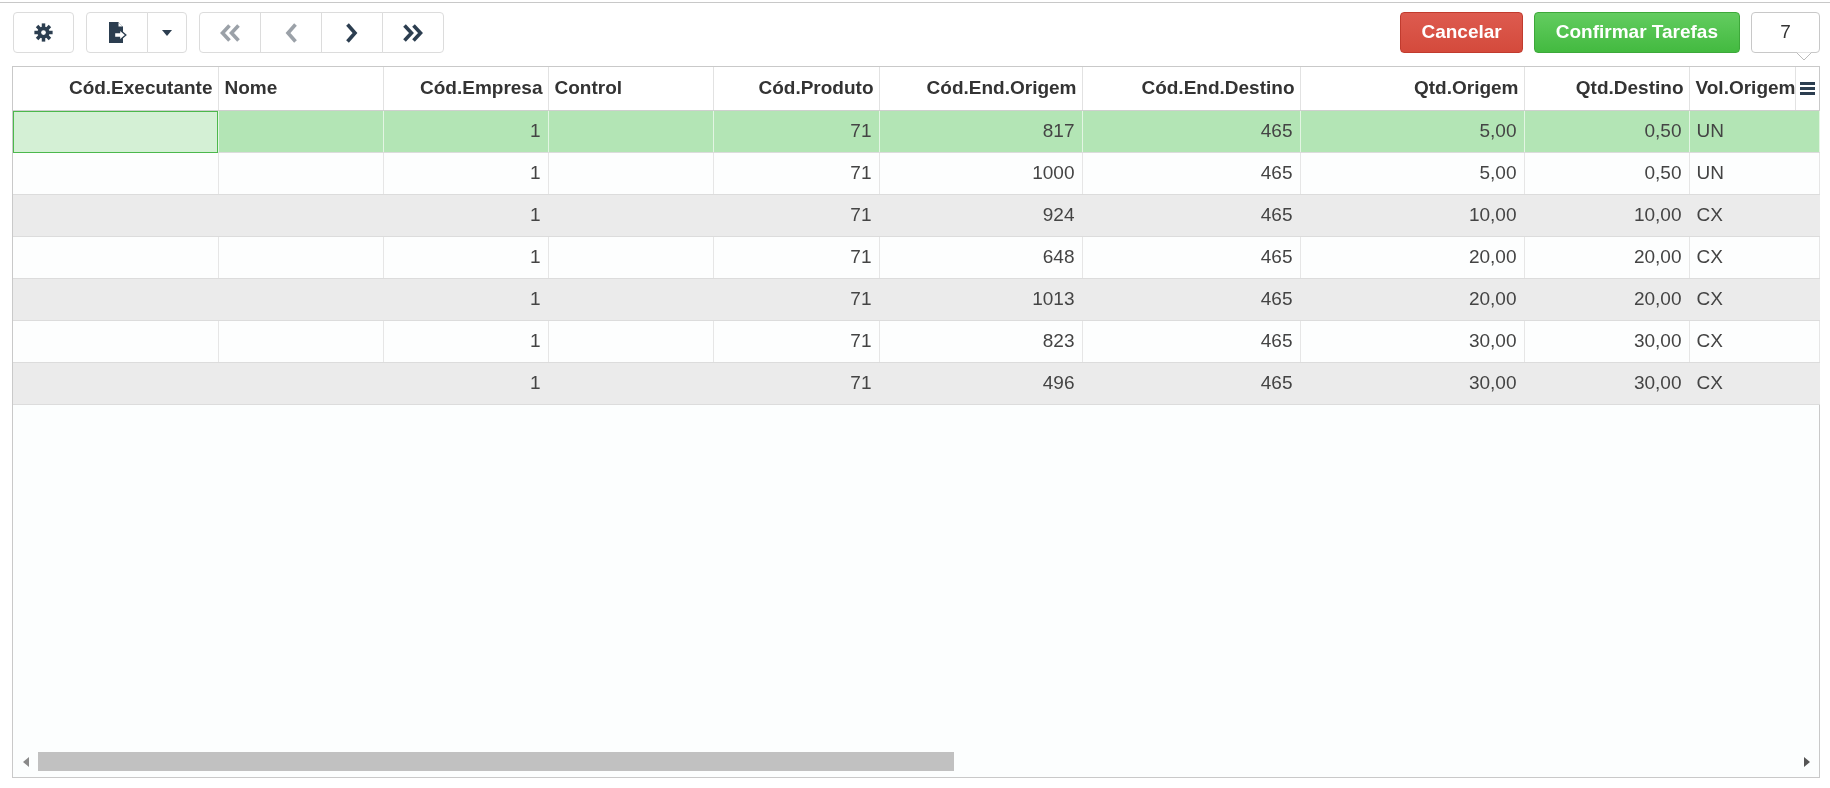 This screenshot has width=1830, height=788. Describe the element at coordinates (167, 32) in the screenshot. I see `caret-icon` at that location.